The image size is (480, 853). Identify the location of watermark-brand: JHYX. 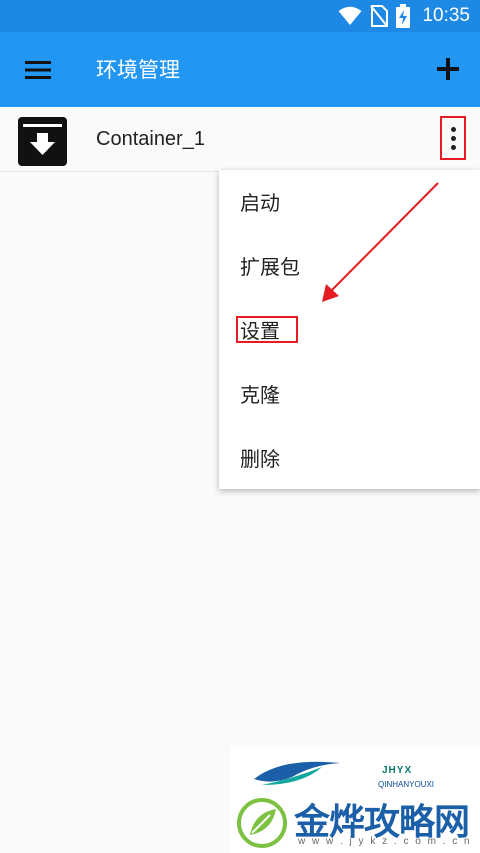
(397, 770).